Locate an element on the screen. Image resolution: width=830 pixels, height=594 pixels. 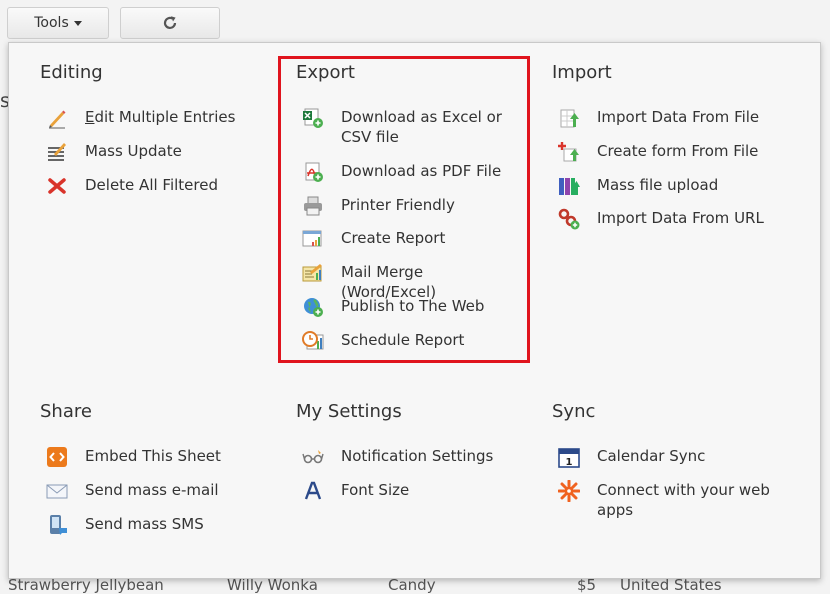
connect-web-apps-label: Connect with your web apps is located at coordinates (683, 500).